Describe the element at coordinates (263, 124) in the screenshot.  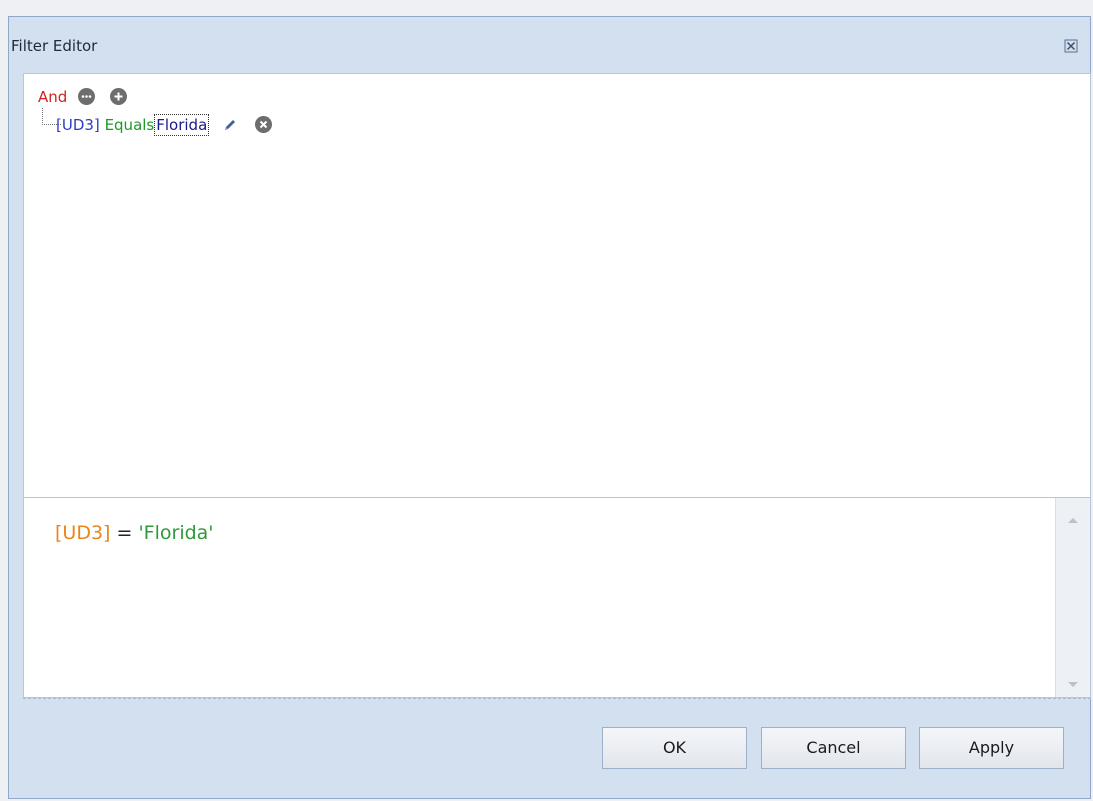
I see `remove-icon` at that location.